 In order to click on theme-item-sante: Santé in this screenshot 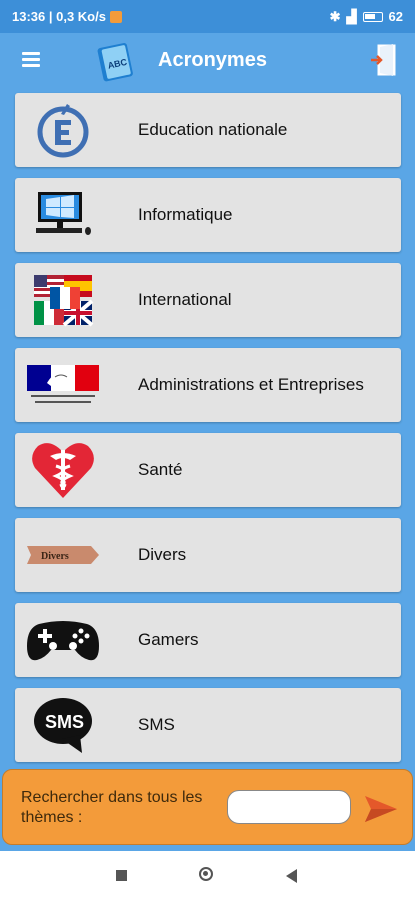, I will do `click(208, 470)`.